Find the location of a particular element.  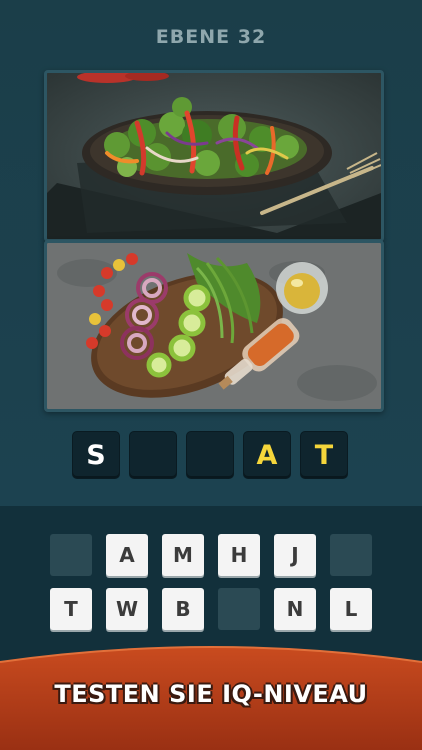

answer-slot: A is located at coordinates (267, 455).